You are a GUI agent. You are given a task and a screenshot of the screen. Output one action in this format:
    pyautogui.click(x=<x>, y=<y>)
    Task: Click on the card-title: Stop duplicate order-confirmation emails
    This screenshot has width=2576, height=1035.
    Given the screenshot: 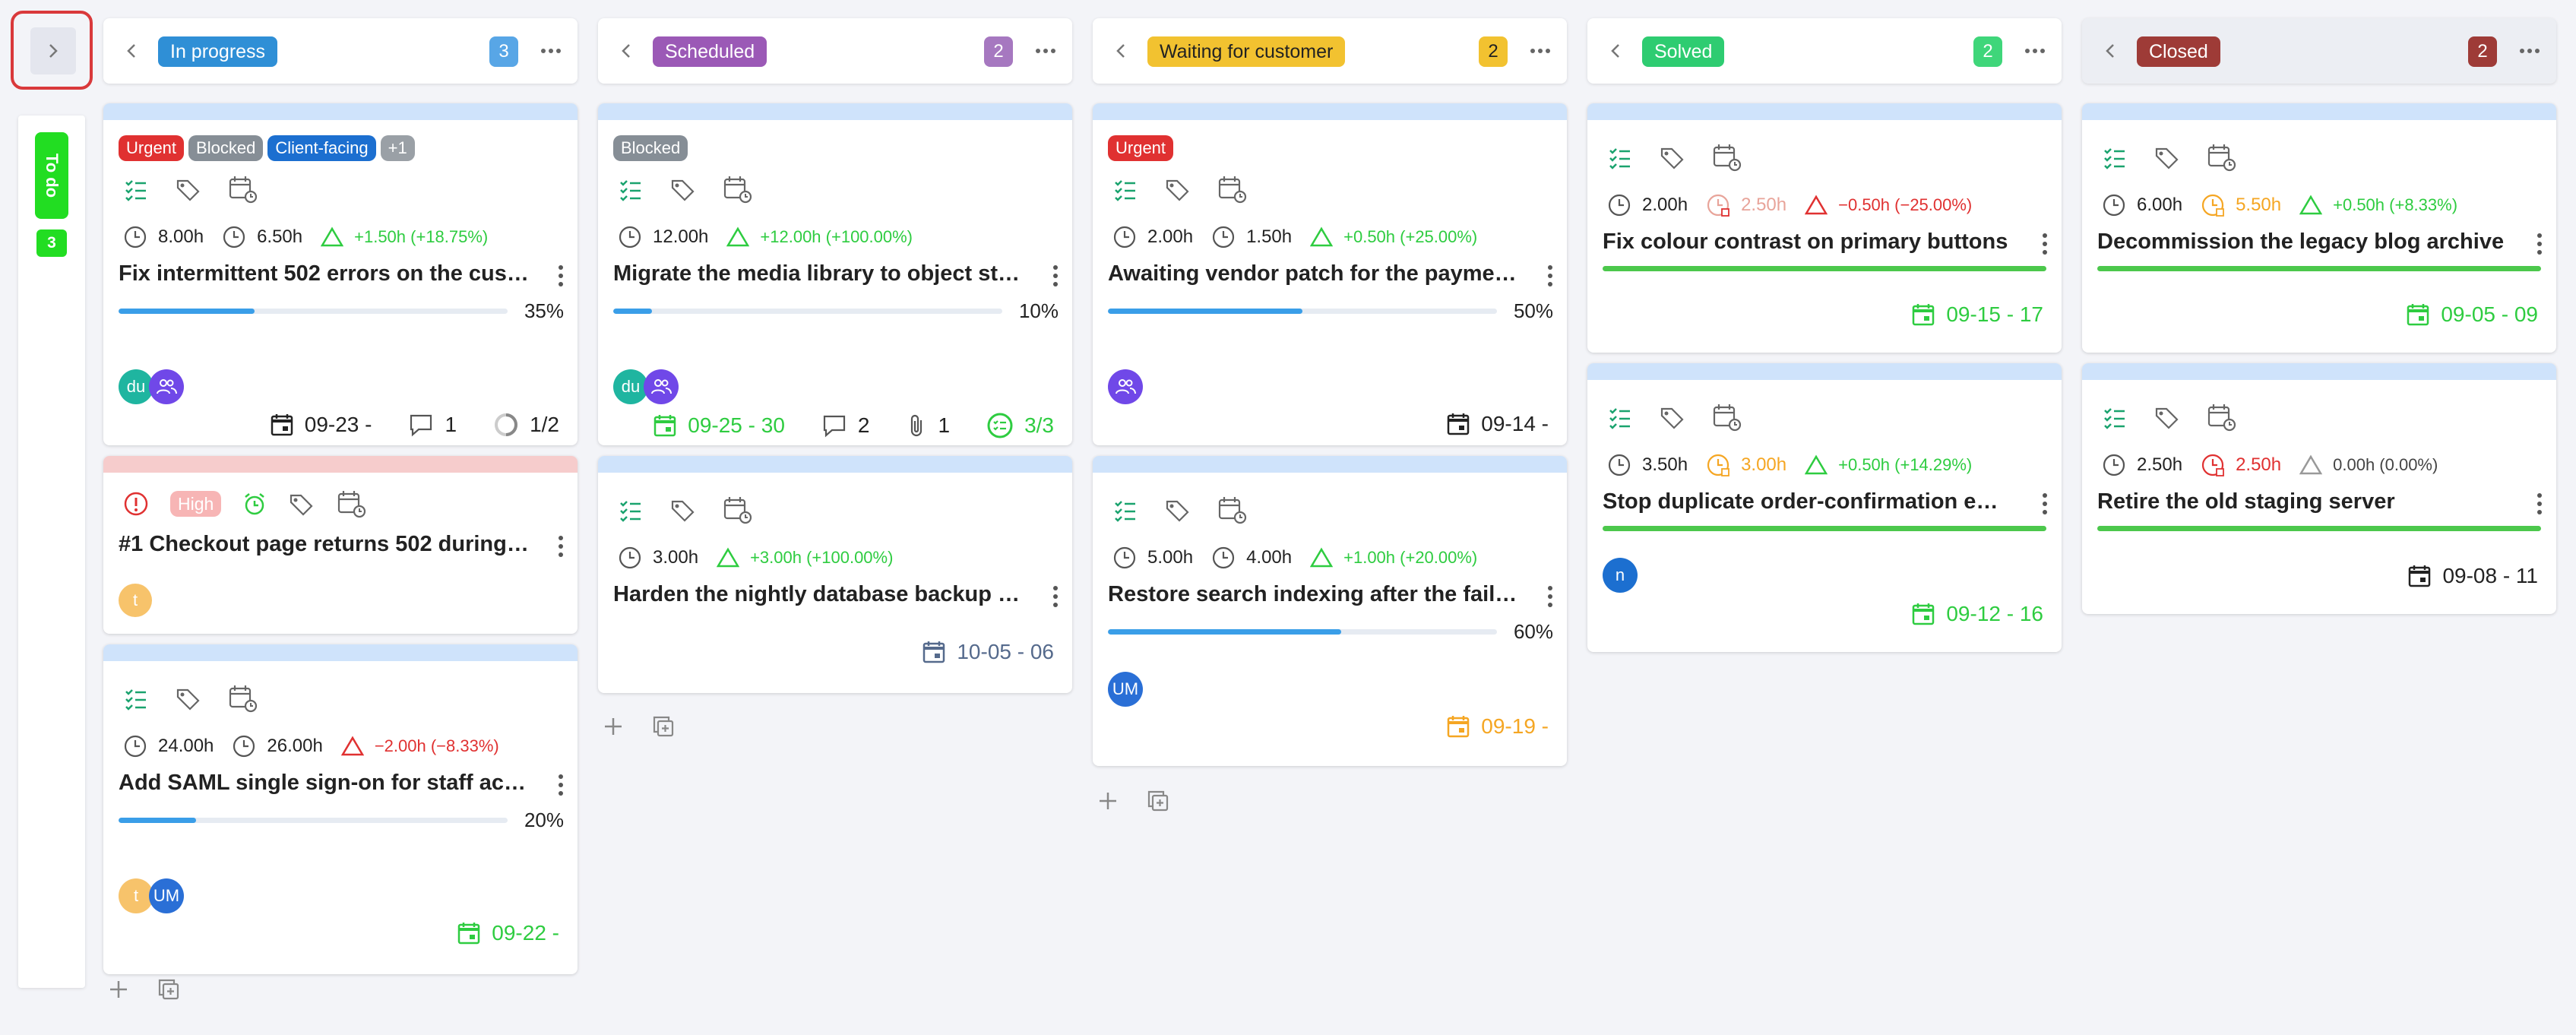 What is the action you would take?
    pyautogui.click(x=1808, y=502)
    